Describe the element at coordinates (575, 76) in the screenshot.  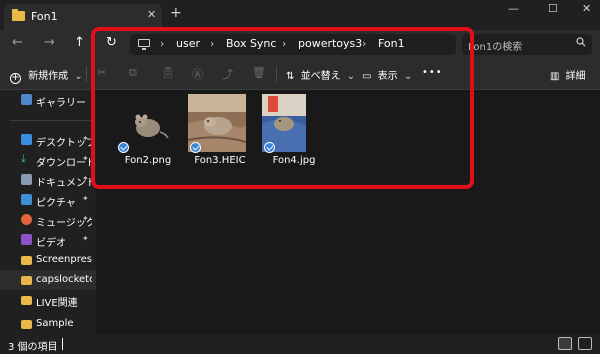
I see `details-button-label: 詳細` at that location.